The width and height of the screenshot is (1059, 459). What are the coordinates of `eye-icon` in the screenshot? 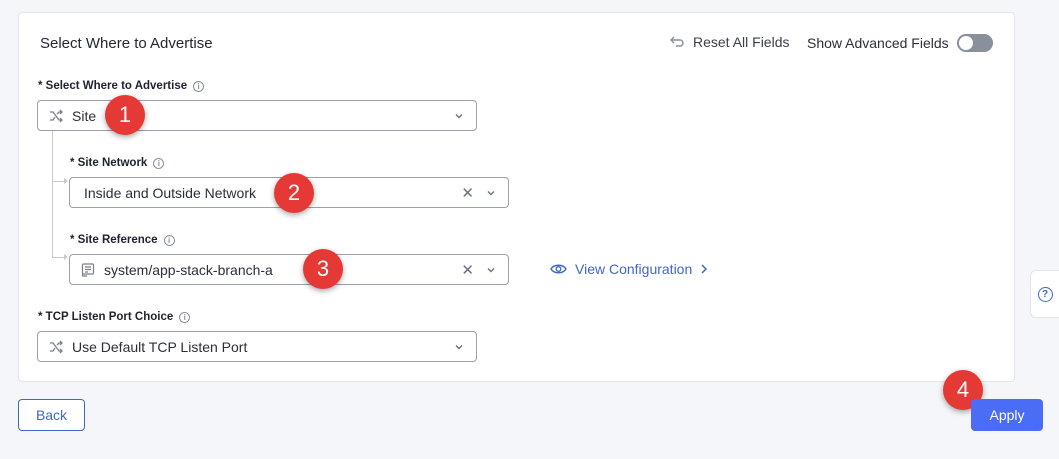 It's located at (558, 269).